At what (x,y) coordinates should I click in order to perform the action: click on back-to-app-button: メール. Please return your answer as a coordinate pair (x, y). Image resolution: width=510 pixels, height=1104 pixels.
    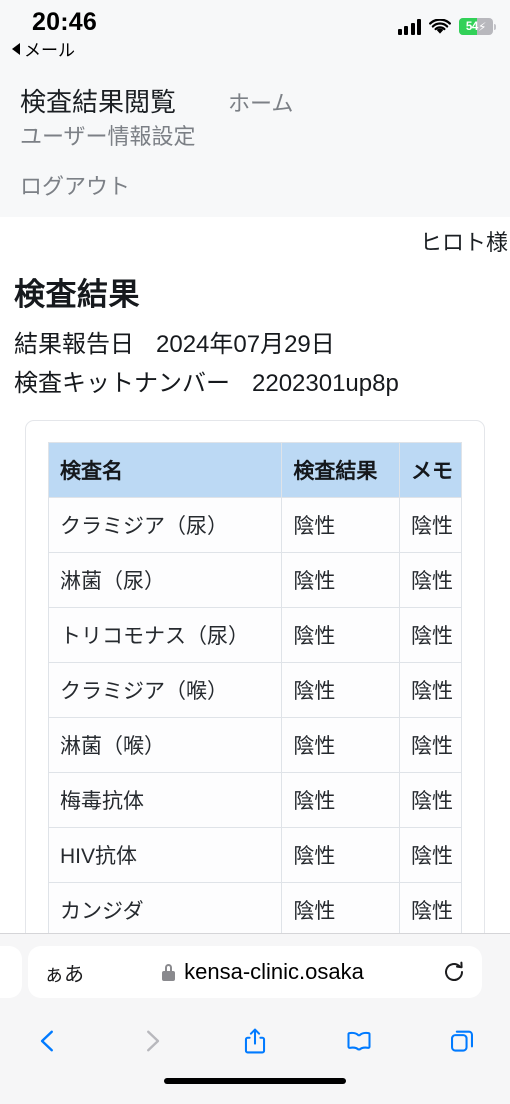
    Looking at the image, I should click on (43, 48).